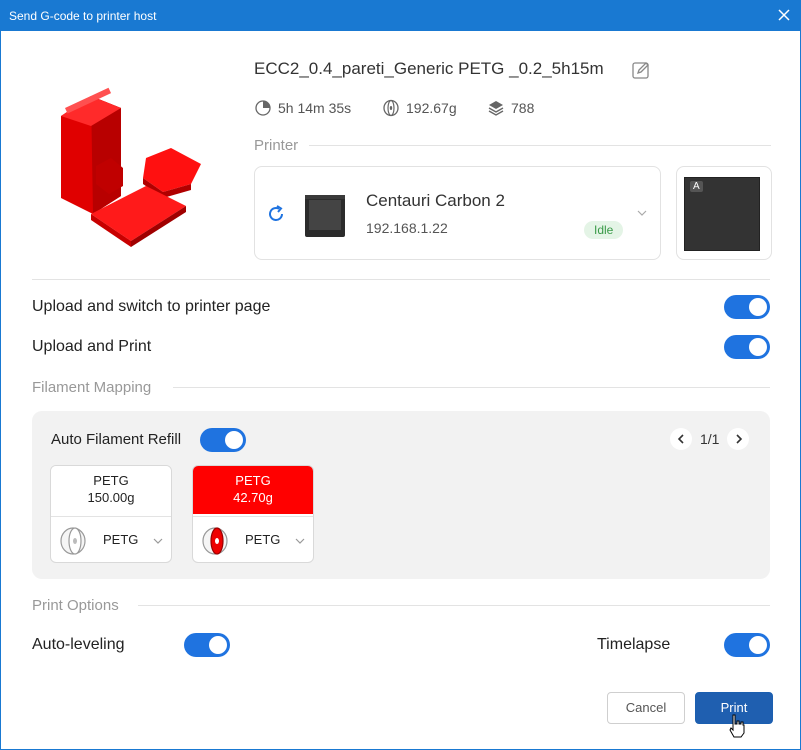 The image size is (801, 750). Describe the element at coordinates (315, 108) in the screenshot. I see `print-time: 5h 14m 35s` at that location.